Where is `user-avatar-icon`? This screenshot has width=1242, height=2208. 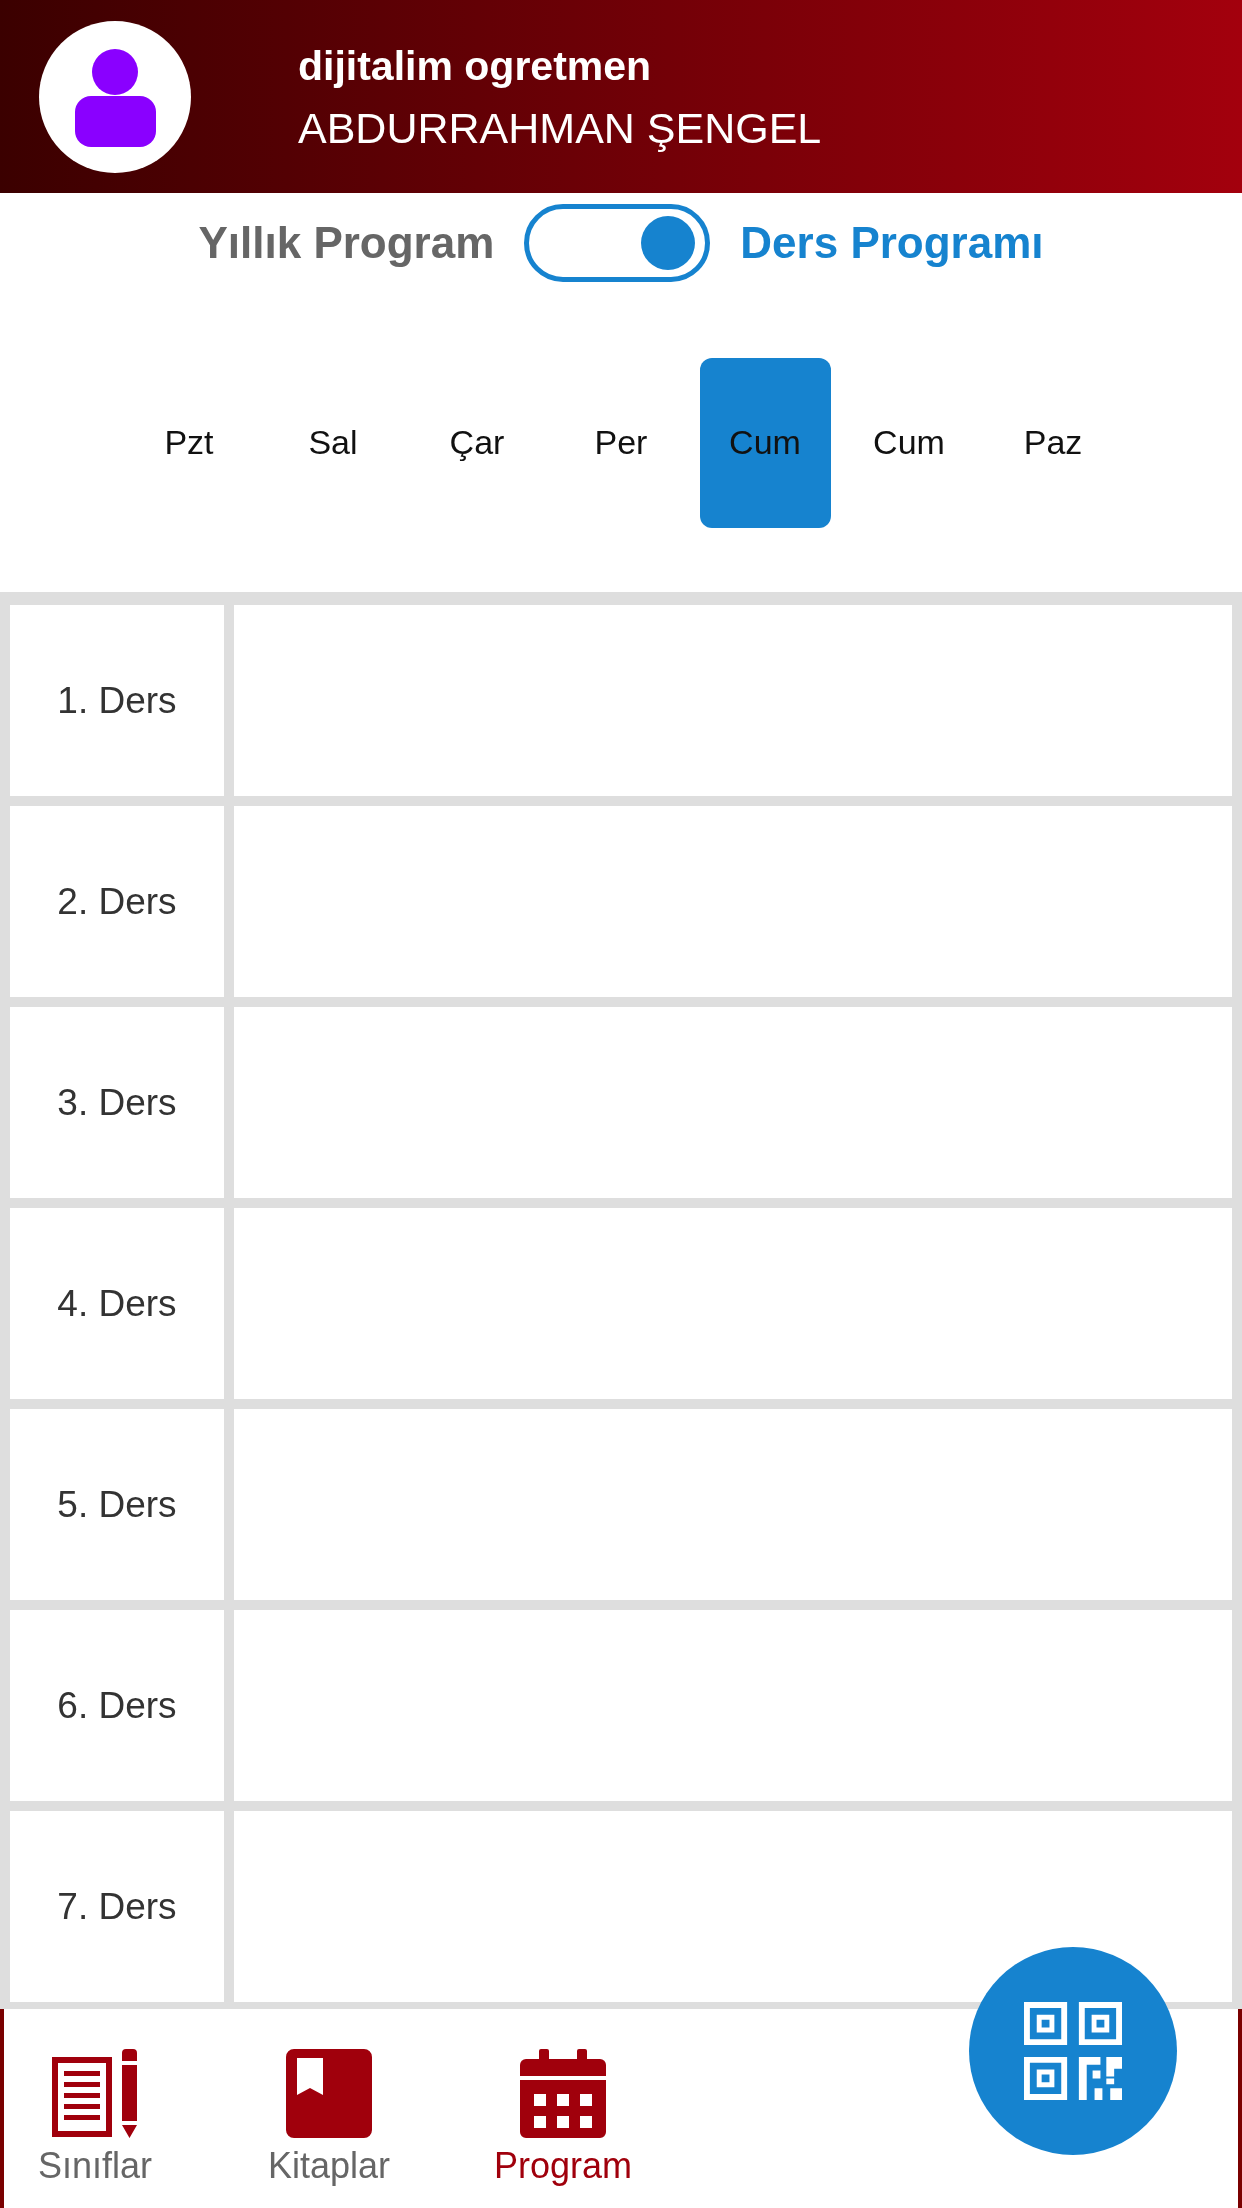
user-avatar-icon is located at coordinates (115, 96).